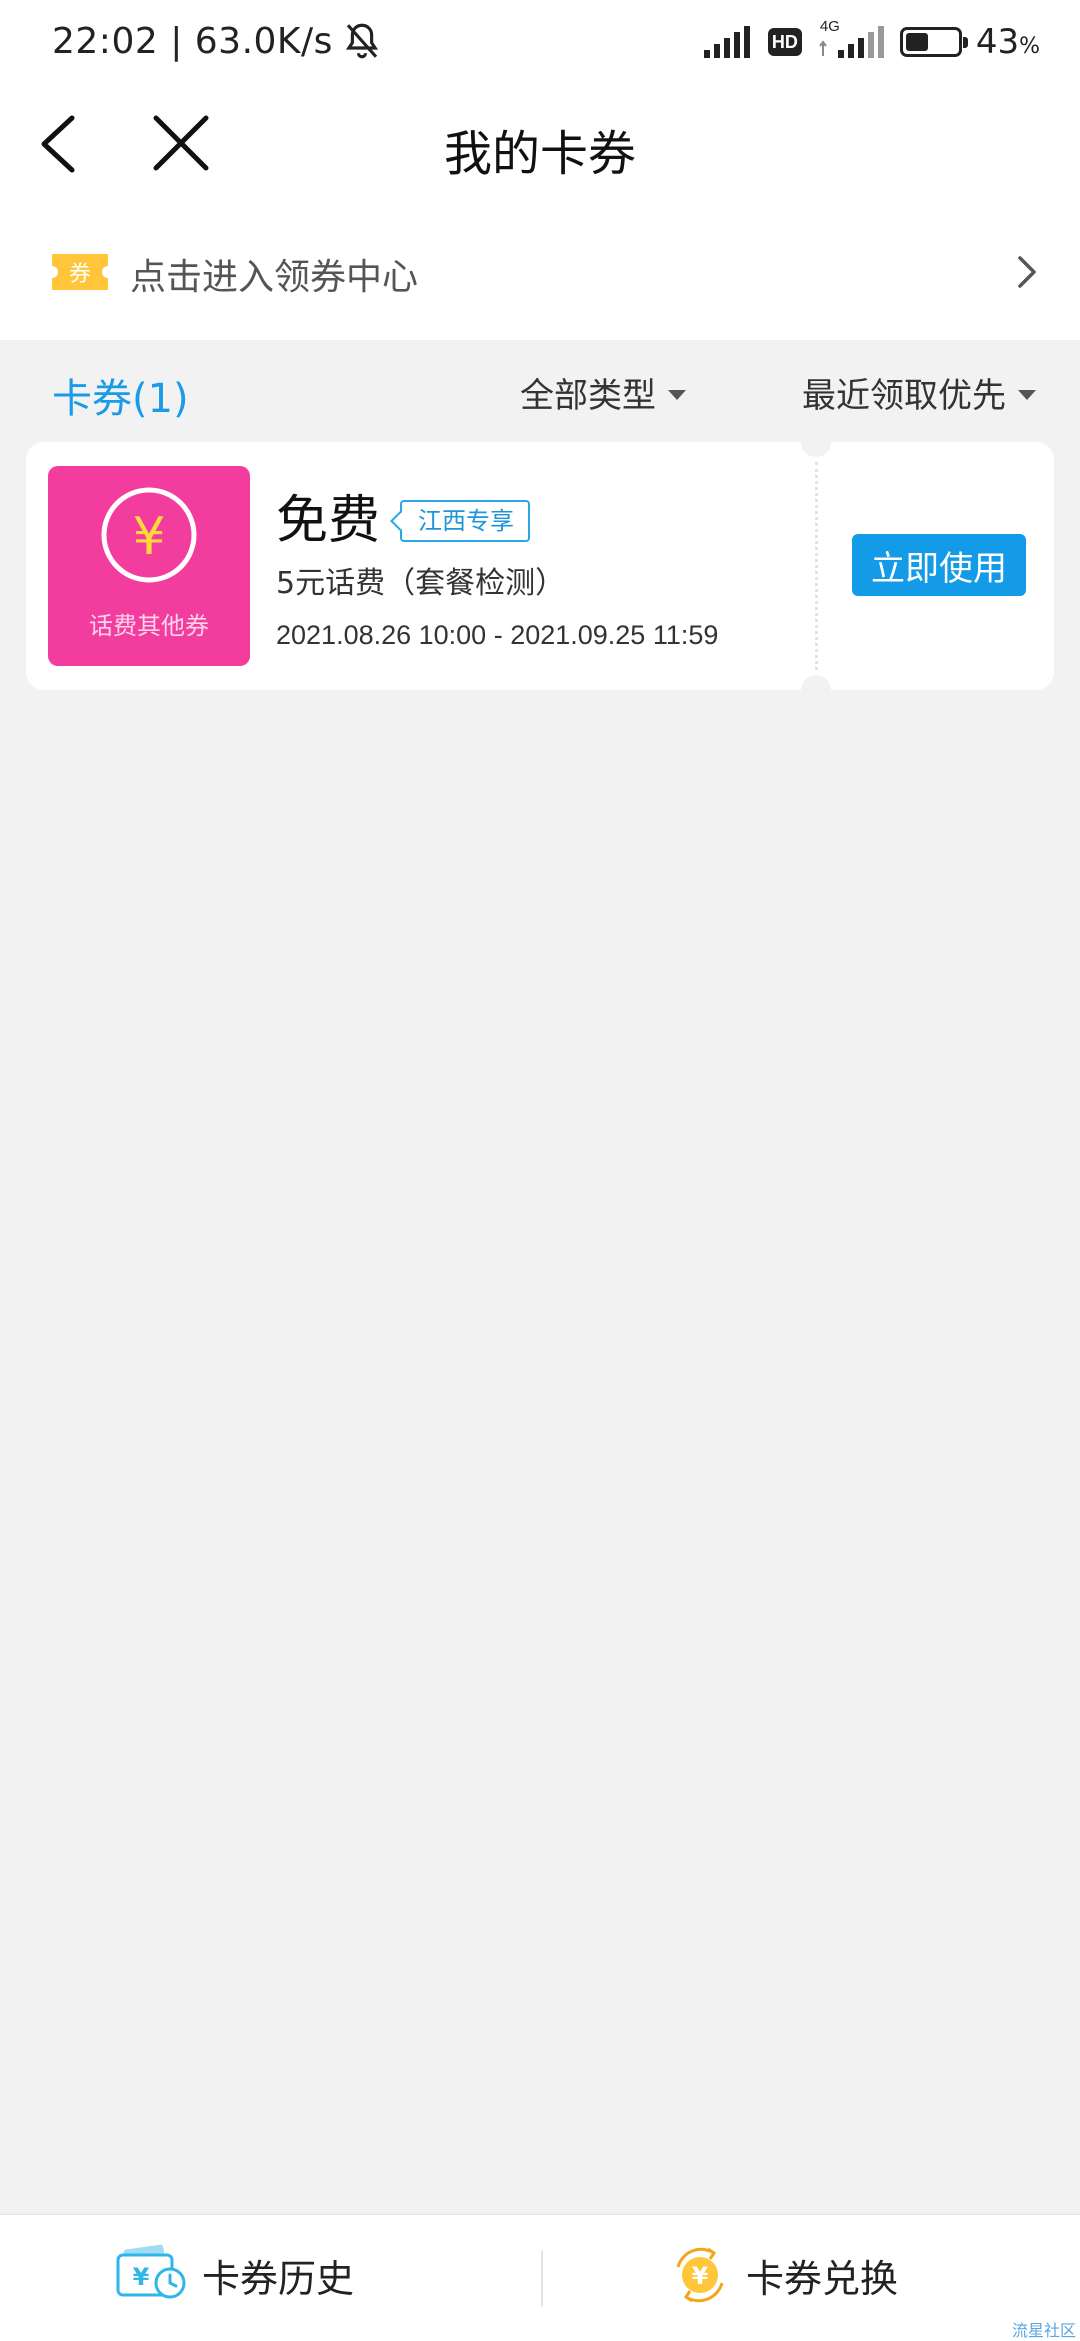 This screenshot has width=1080, height=2341. Describe the element at coordinates (149, 626) in the screenshot. I see `coupon-type-label: 话费其他券` at that location.